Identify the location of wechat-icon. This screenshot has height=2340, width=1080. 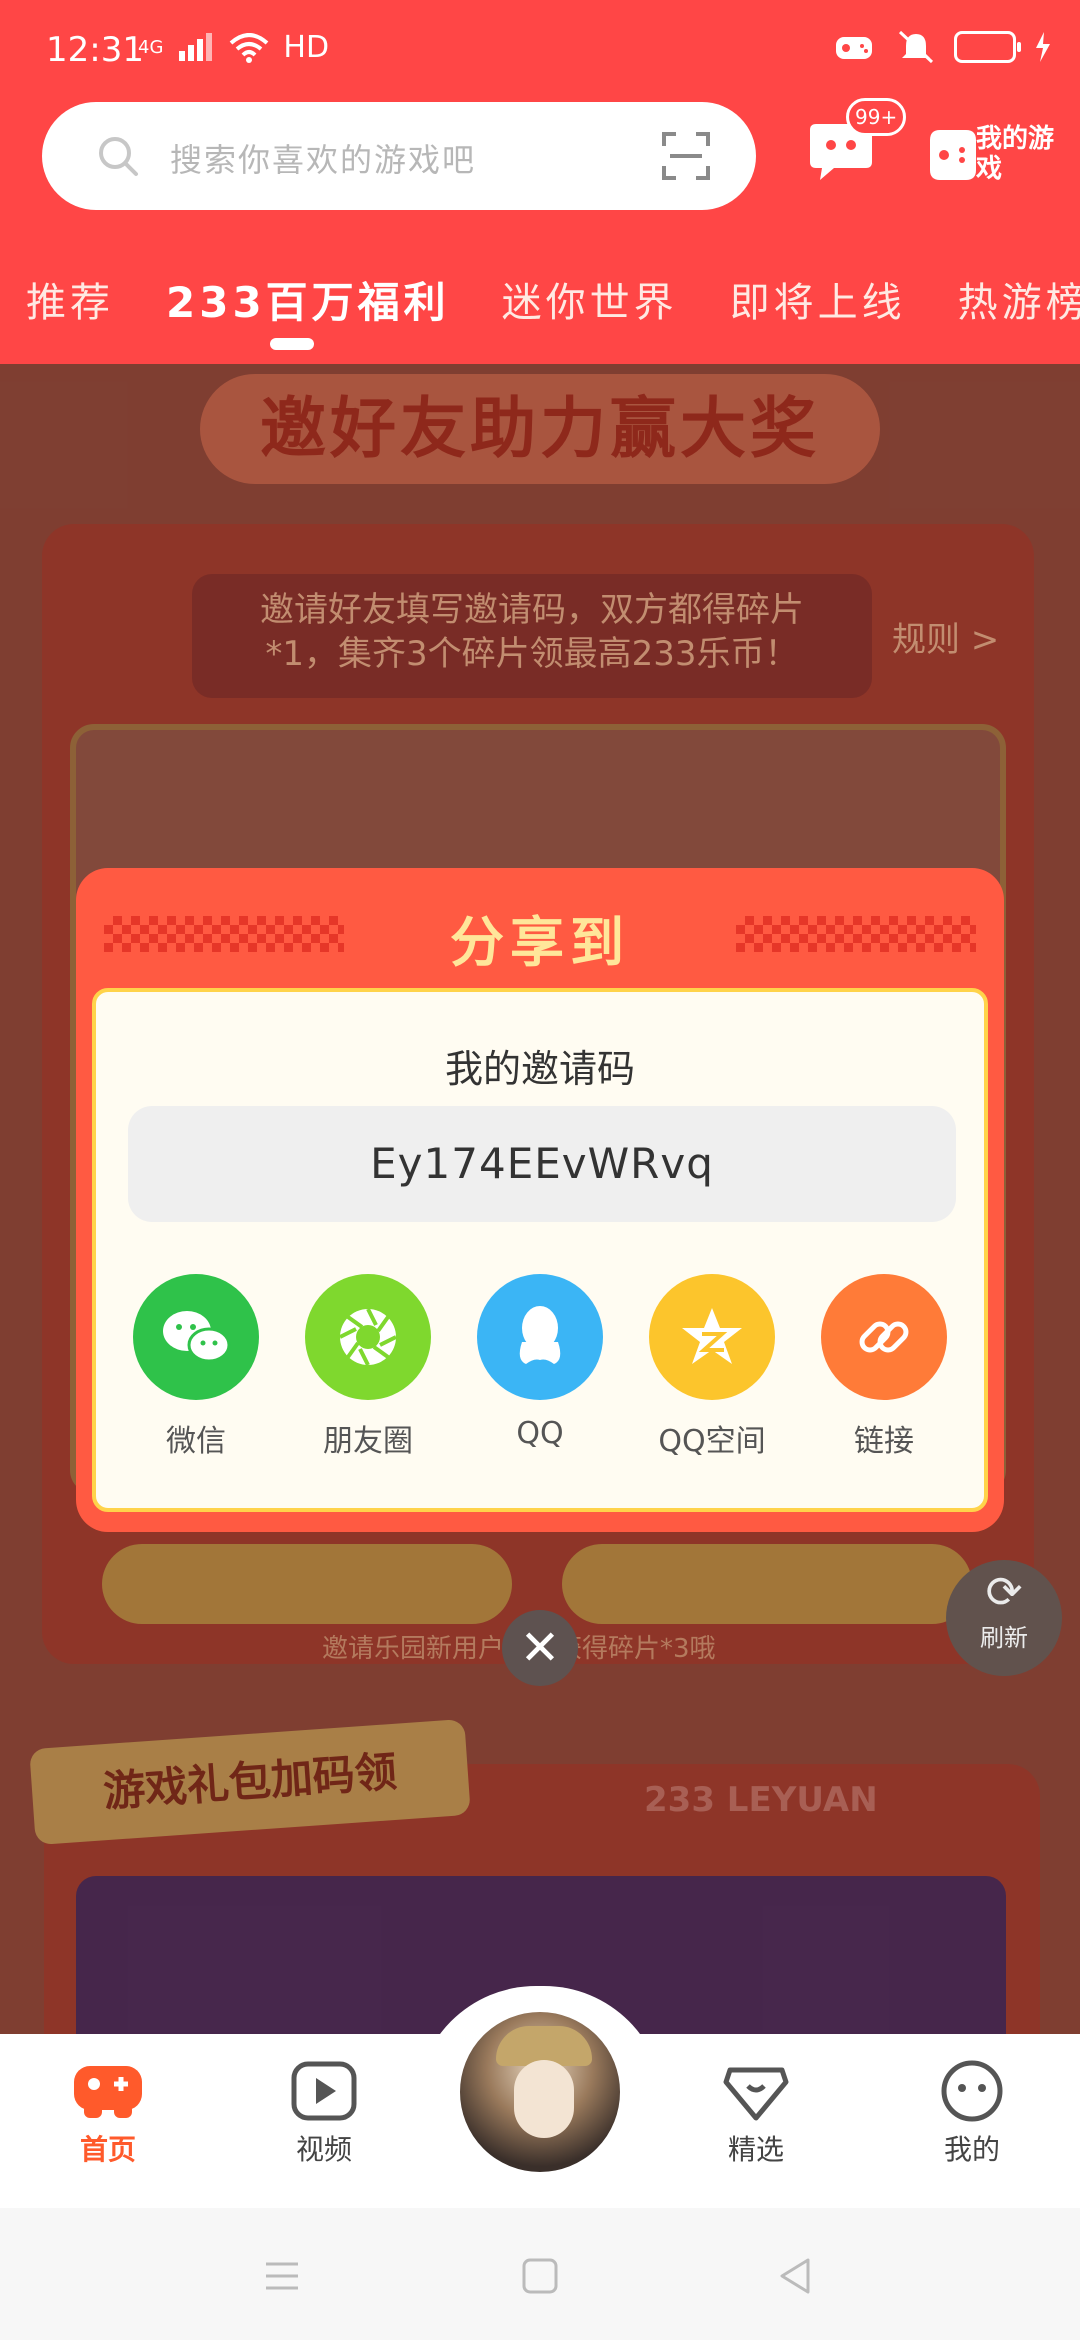
(196, 1337).